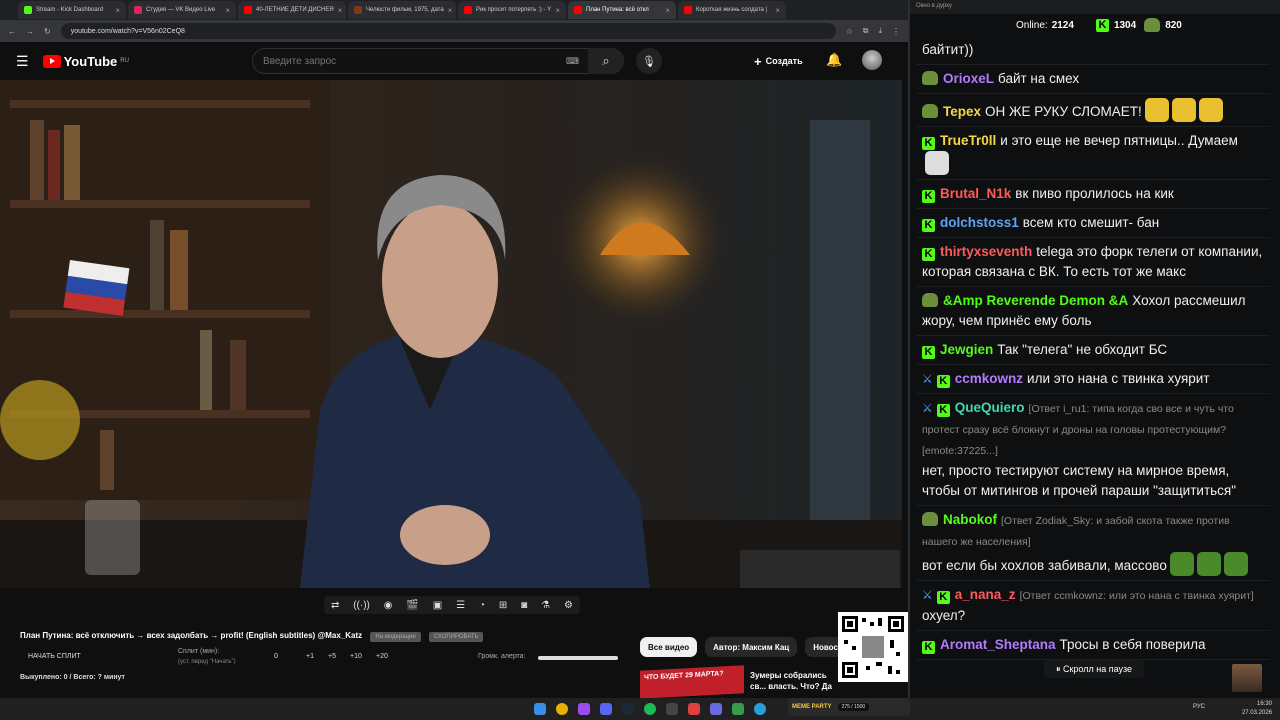 This screenshot has height=720, width=1280. What do you see at coordinates (382, 656) in the screenshot?
I see `inc-20-button: +20` at bounding box center [382, 656].